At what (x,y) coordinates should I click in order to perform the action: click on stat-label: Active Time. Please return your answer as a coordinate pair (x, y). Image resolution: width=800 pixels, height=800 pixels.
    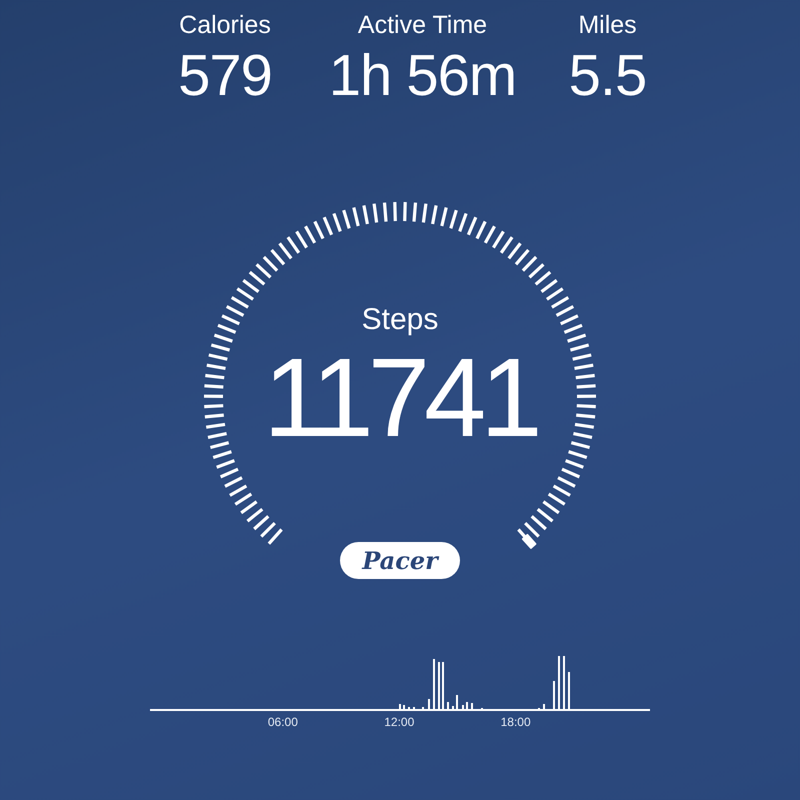
    Looking at the image, I should click on (423, 25).